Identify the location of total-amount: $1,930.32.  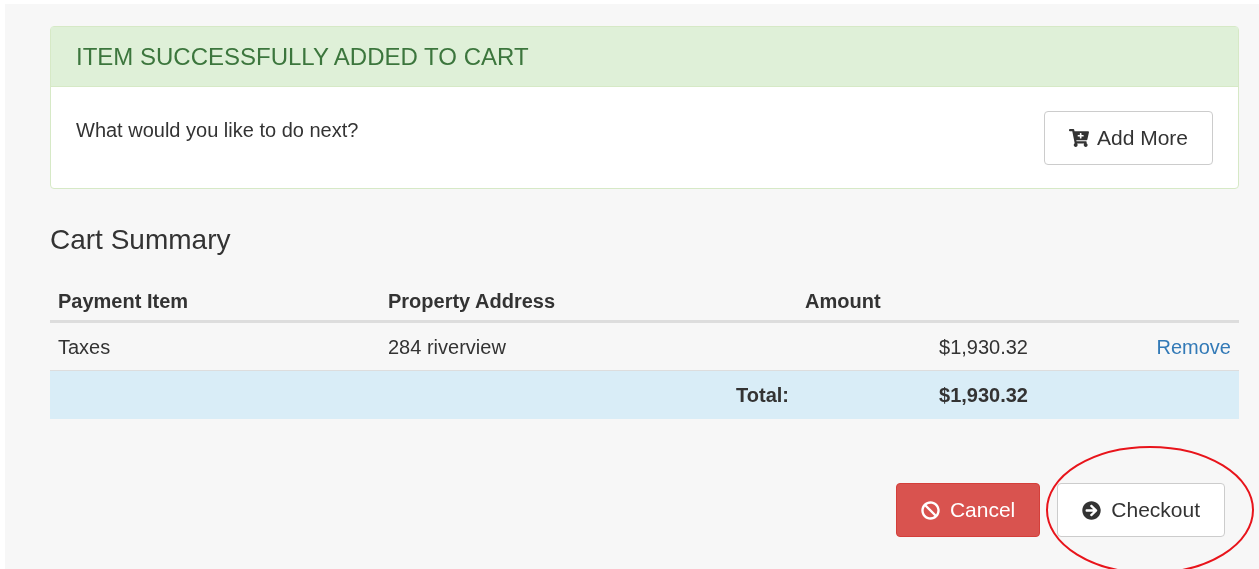
(984, 395).